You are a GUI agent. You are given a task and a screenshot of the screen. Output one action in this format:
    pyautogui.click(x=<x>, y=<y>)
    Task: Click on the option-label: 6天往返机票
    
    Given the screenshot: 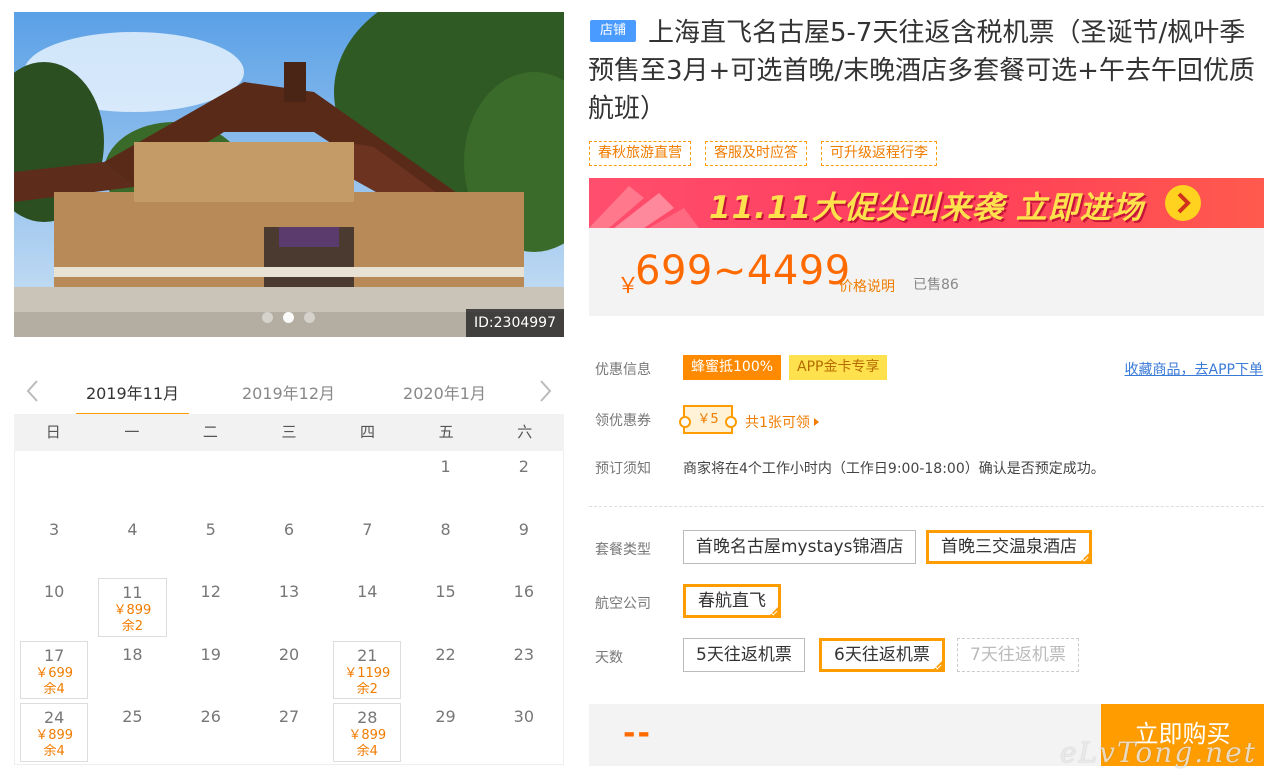 What is the action you would take?
    pyautogui.click(x=882, y=655)
    